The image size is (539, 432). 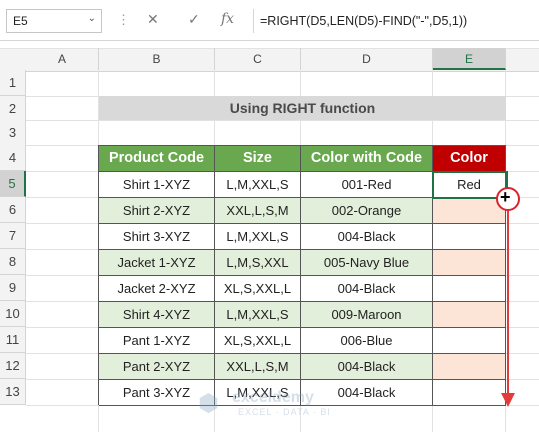 I want to click on drag-arrow-line, so click(x=508, y=303).